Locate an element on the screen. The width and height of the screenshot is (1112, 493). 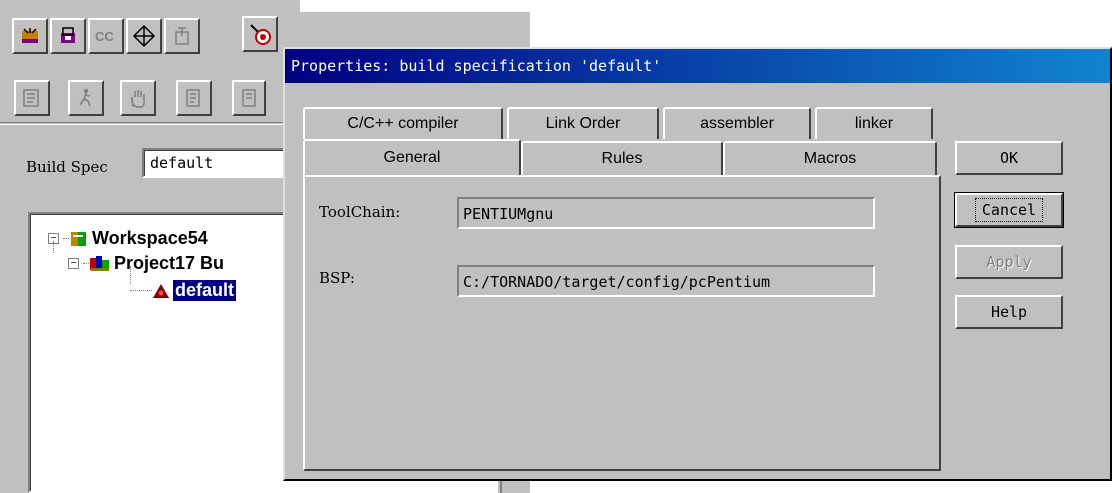
workspace-label: Workspace54 is located at coordinates (150, 238).